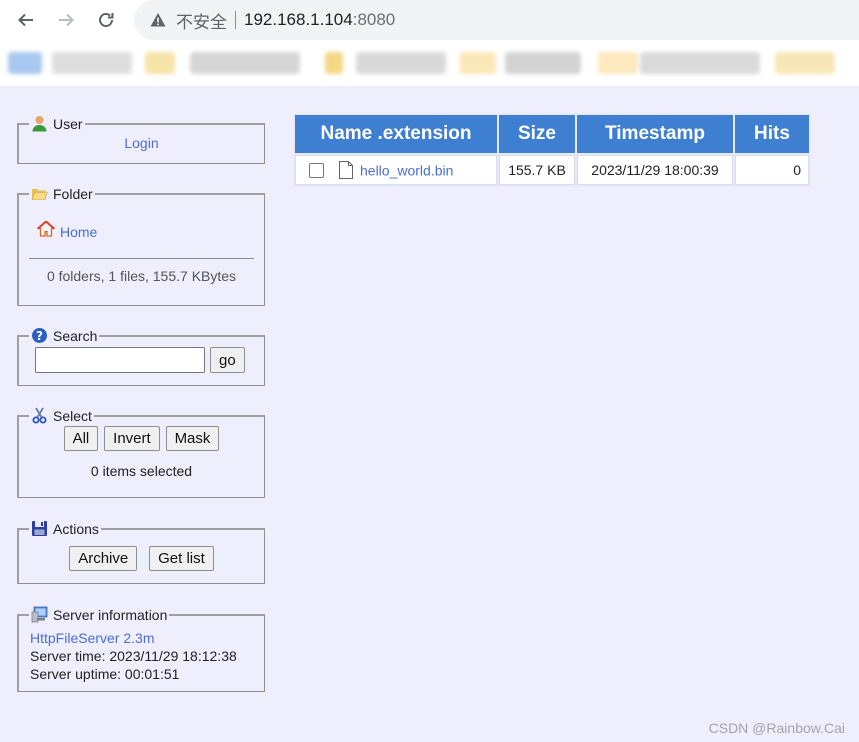  What do you see at coordinates (192, 438) in the screenshot?
I see `select-mask-button: Mask` at bounding box center [192, 438].